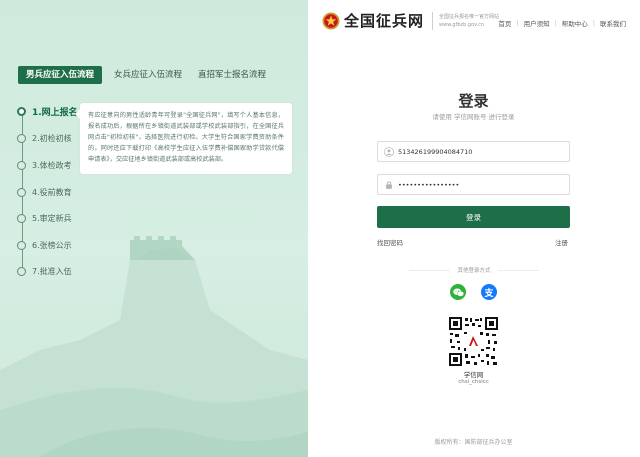  What do you see at coordinates (613, 23) in the screenshot?
I see `nav-contact-us: 联系我们` at bounding box center [613, 23].